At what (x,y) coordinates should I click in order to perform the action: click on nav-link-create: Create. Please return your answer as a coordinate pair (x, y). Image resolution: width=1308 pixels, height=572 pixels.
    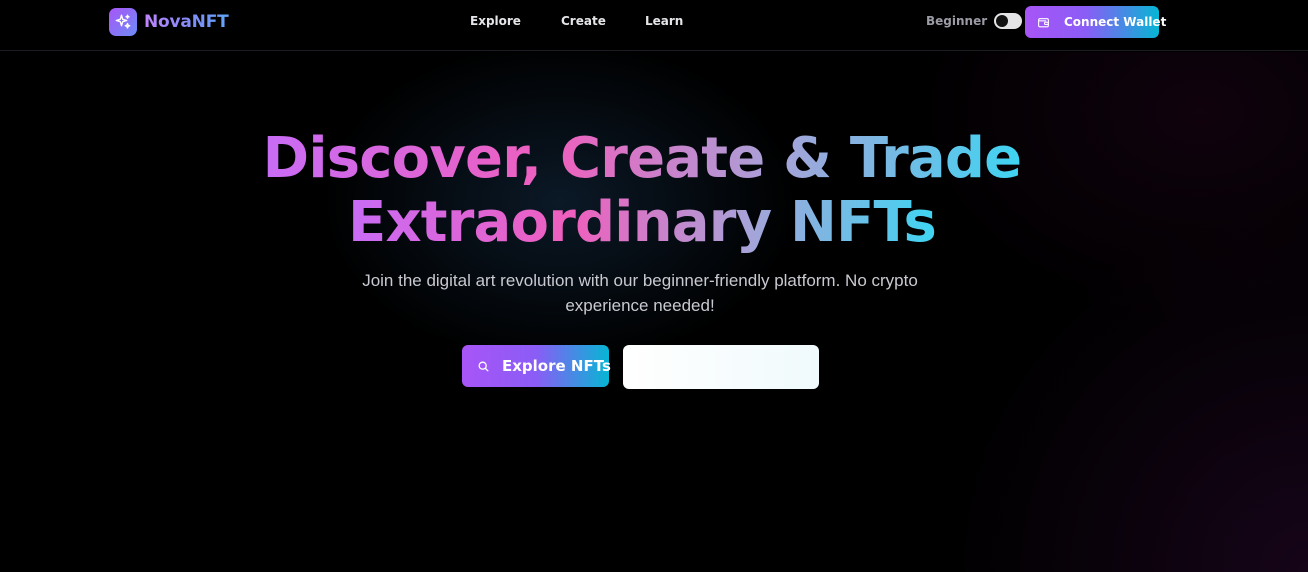
    Looking at the image, I should click on (583, 21).